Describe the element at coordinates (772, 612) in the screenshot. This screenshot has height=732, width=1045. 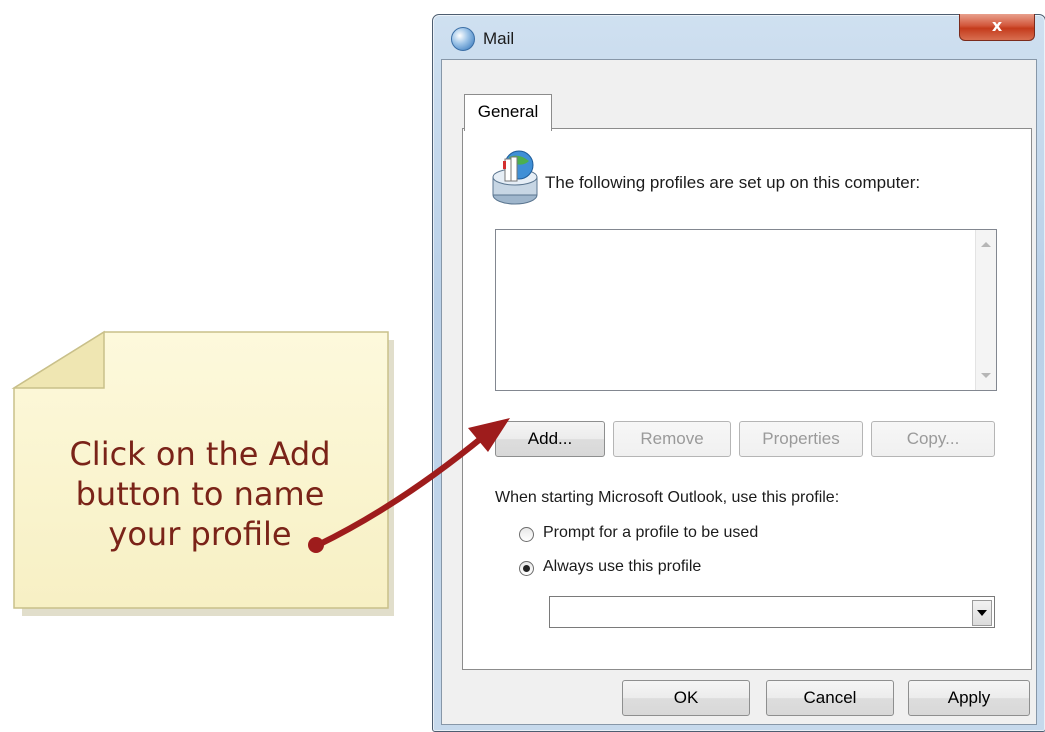
I see `profile-select` at that location.